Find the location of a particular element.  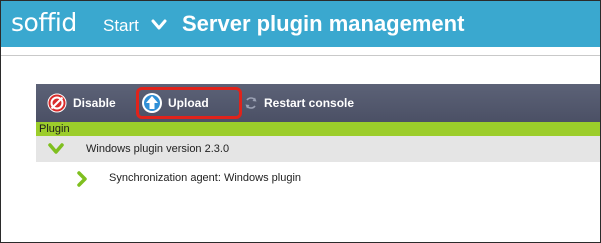

upload-label: Upload is located at coordinates (188, 103).